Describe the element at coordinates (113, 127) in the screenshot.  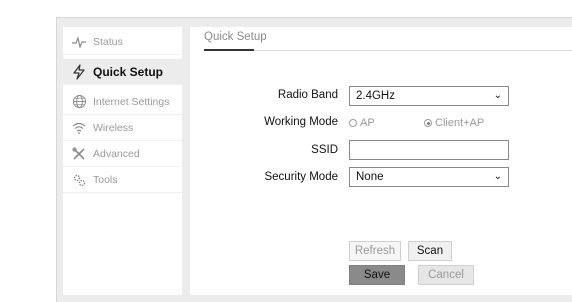
I see `sidebar-item-label: Wireless` at that location.